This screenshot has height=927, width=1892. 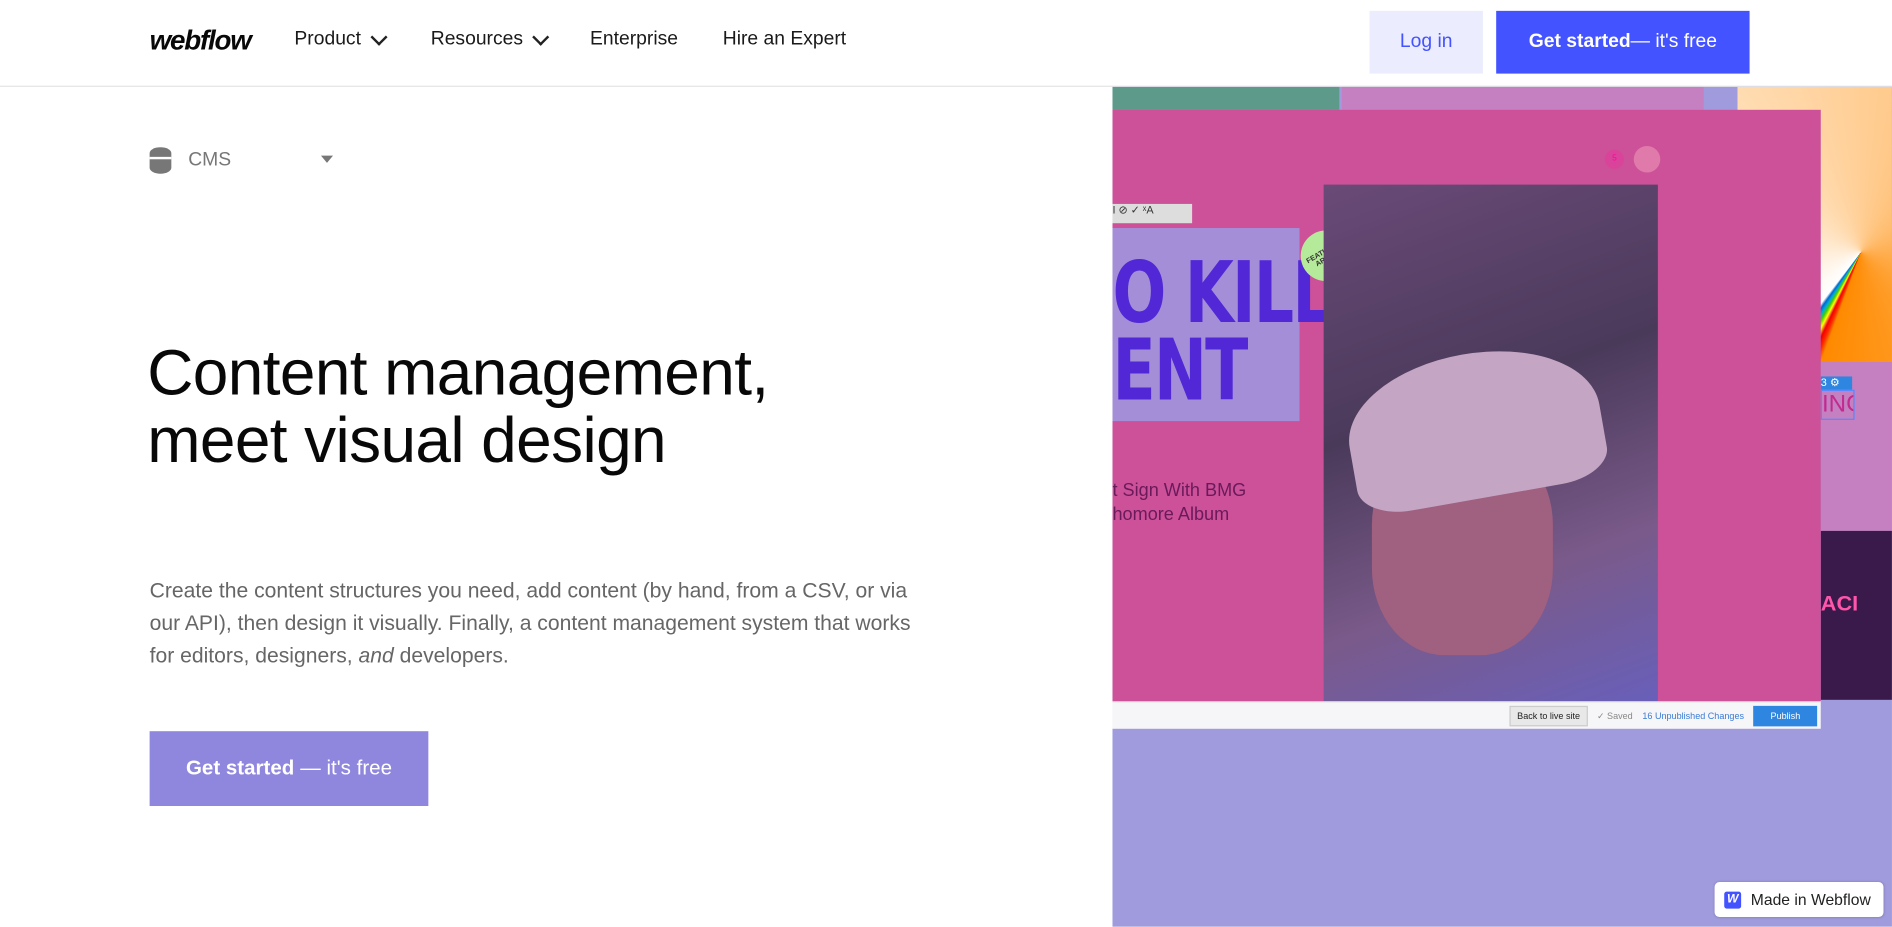 What do you see at coordinates (1614, 159) in the screenshot?
I see `collaborator-count: 5` at bounding box center [1614, 159].